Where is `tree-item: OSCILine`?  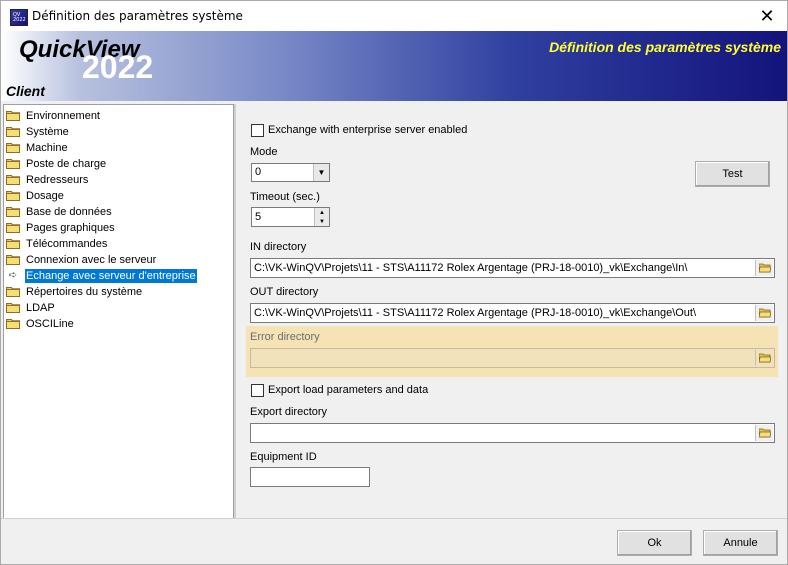
tree-item: OSCILine is located at coordinates (40, 323).